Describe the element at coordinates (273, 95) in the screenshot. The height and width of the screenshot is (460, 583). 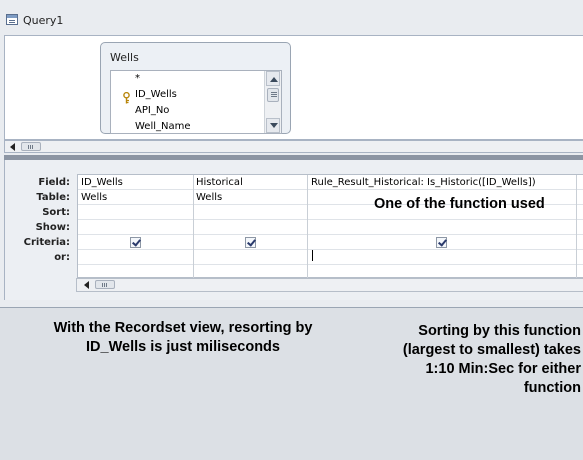
I see `scroll-thumb` at that location.